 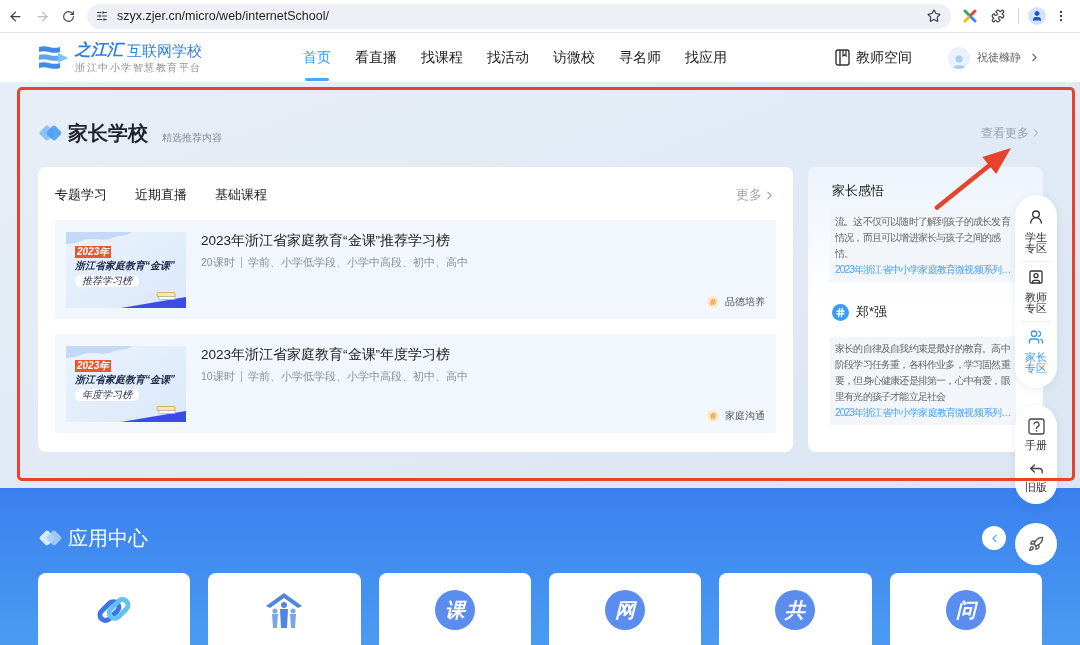 I want to click on profile-icon, so click(x=1037, y=16).